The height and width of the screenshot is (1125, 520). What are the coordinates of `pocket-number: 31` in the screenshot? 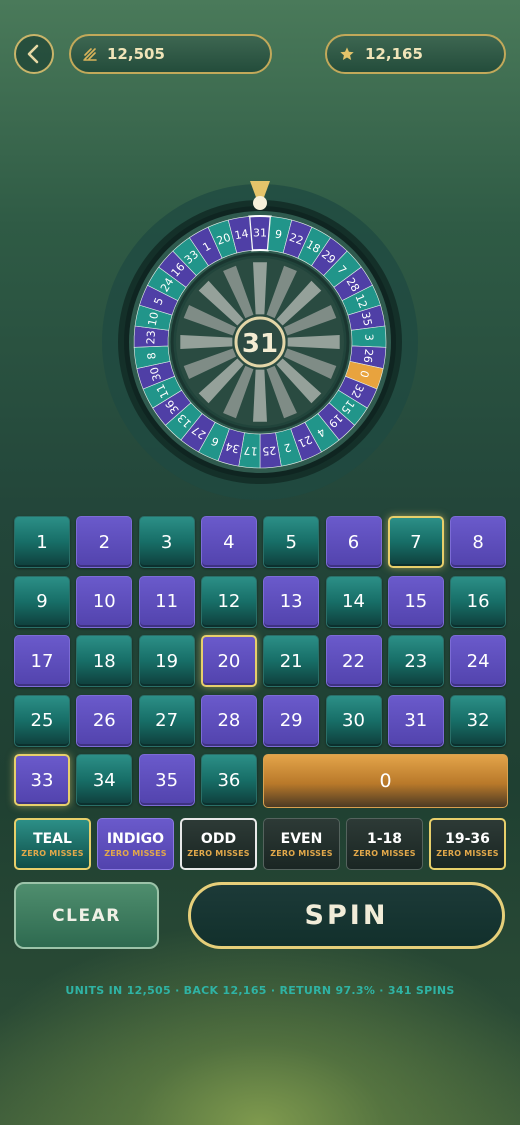 It's located at (260, 233).